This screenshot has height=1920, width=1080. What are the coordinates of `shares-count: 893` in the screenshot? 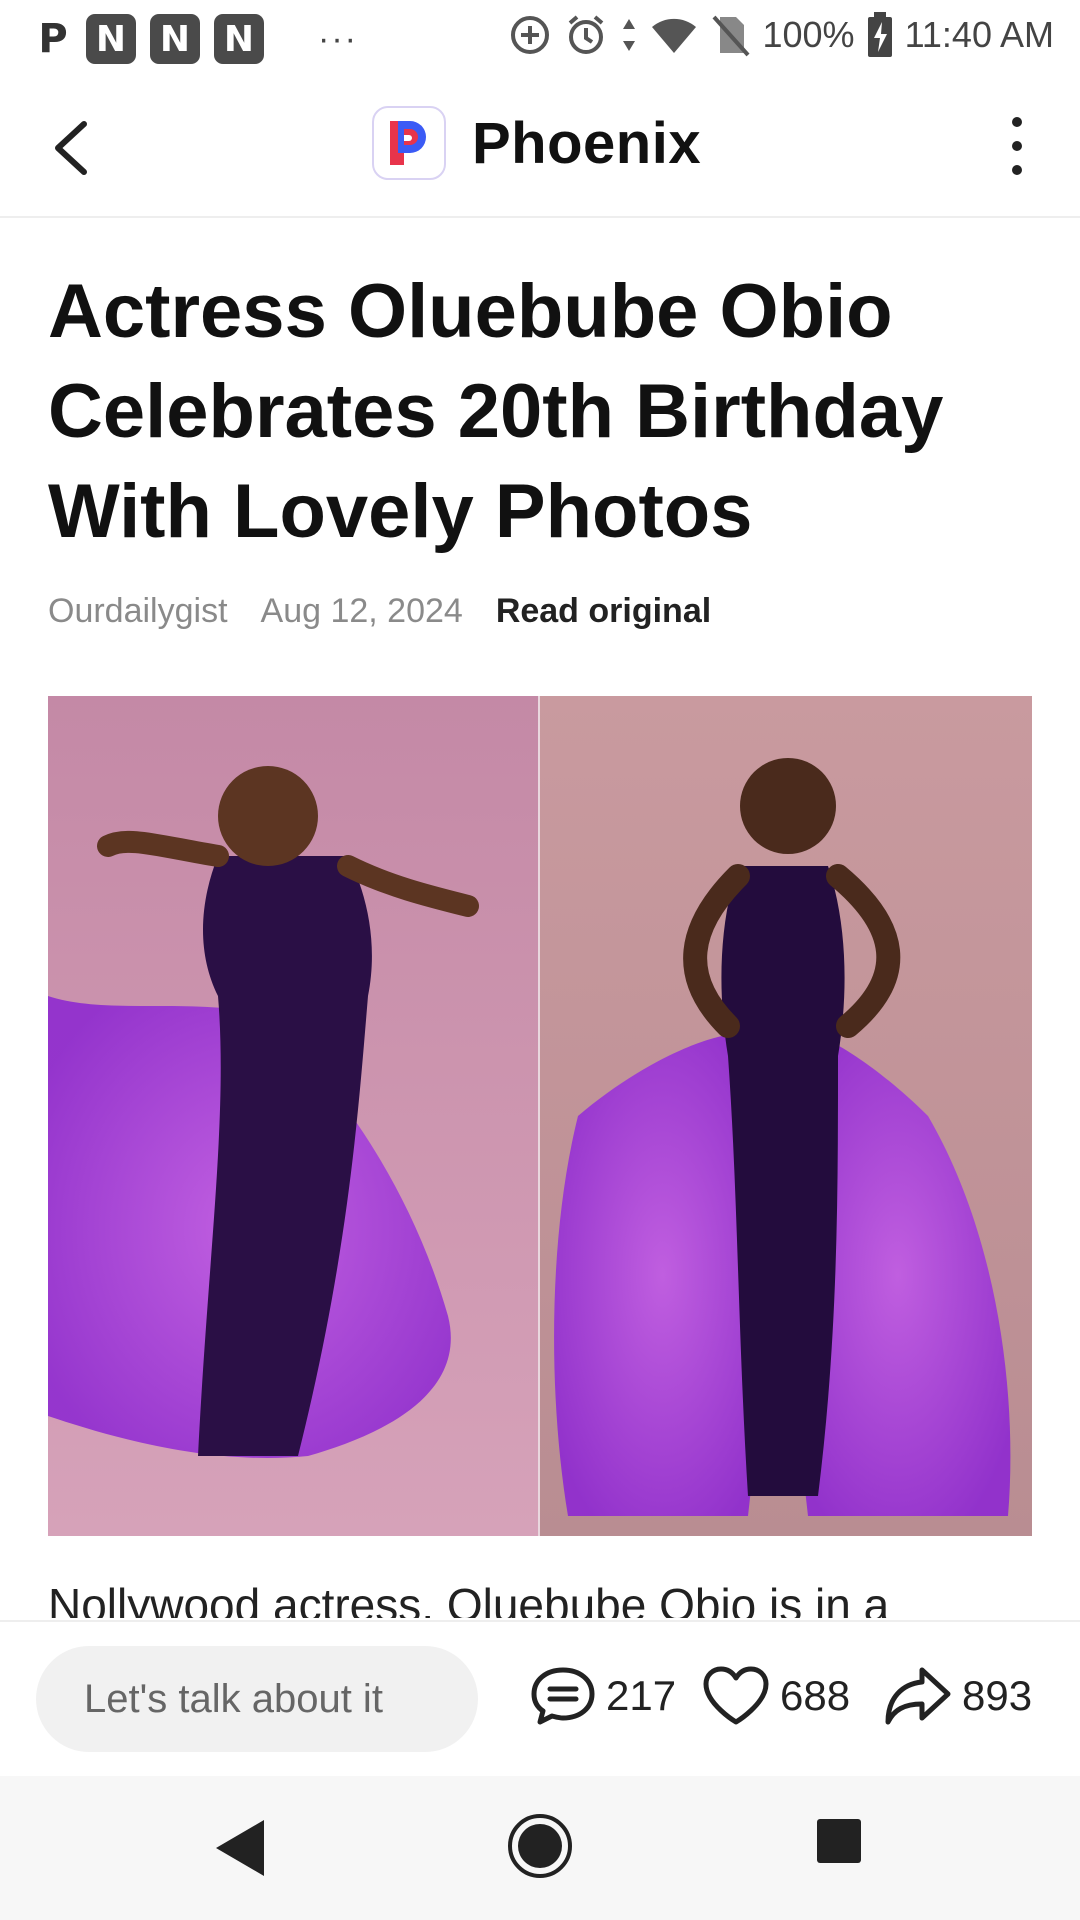 It's located at (997, 1695).